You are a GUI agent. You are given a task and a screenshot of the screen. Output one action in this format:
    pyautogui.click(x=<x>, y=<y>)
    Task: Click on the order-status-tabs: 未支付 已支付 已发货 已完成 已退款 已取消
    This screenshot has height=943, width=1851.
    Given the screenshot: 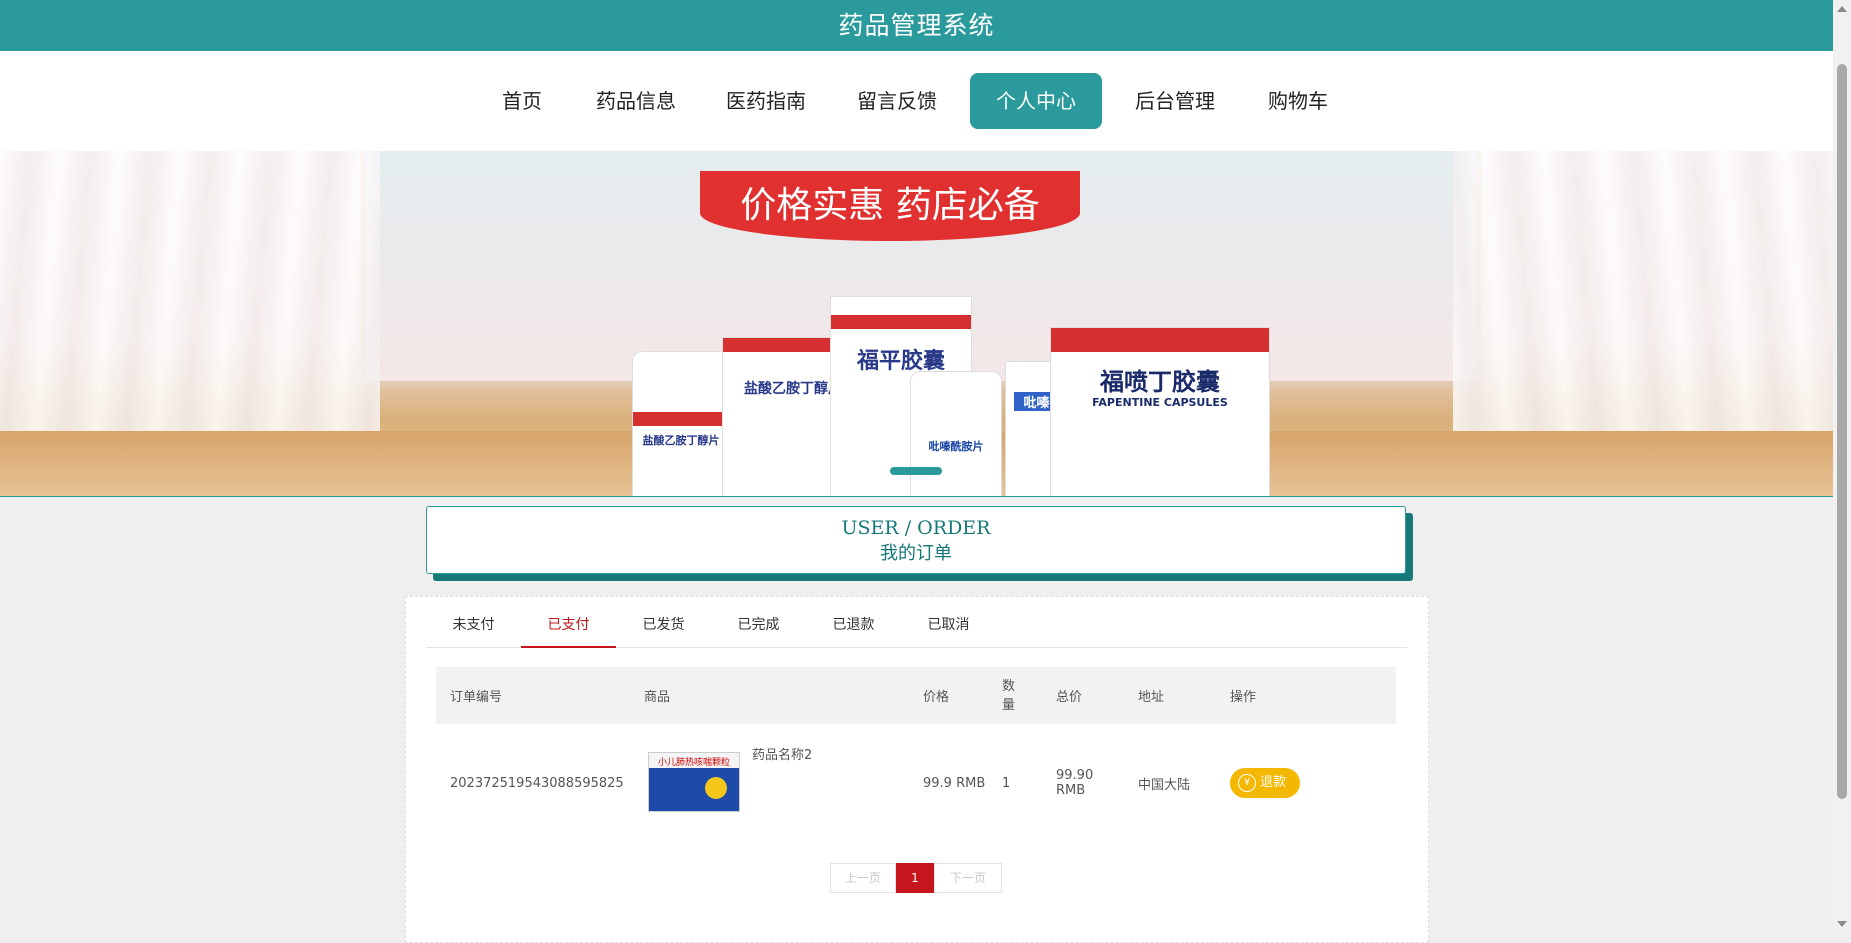 What is the action you would take?
    pyautogui.click(x=916, y=622)
    